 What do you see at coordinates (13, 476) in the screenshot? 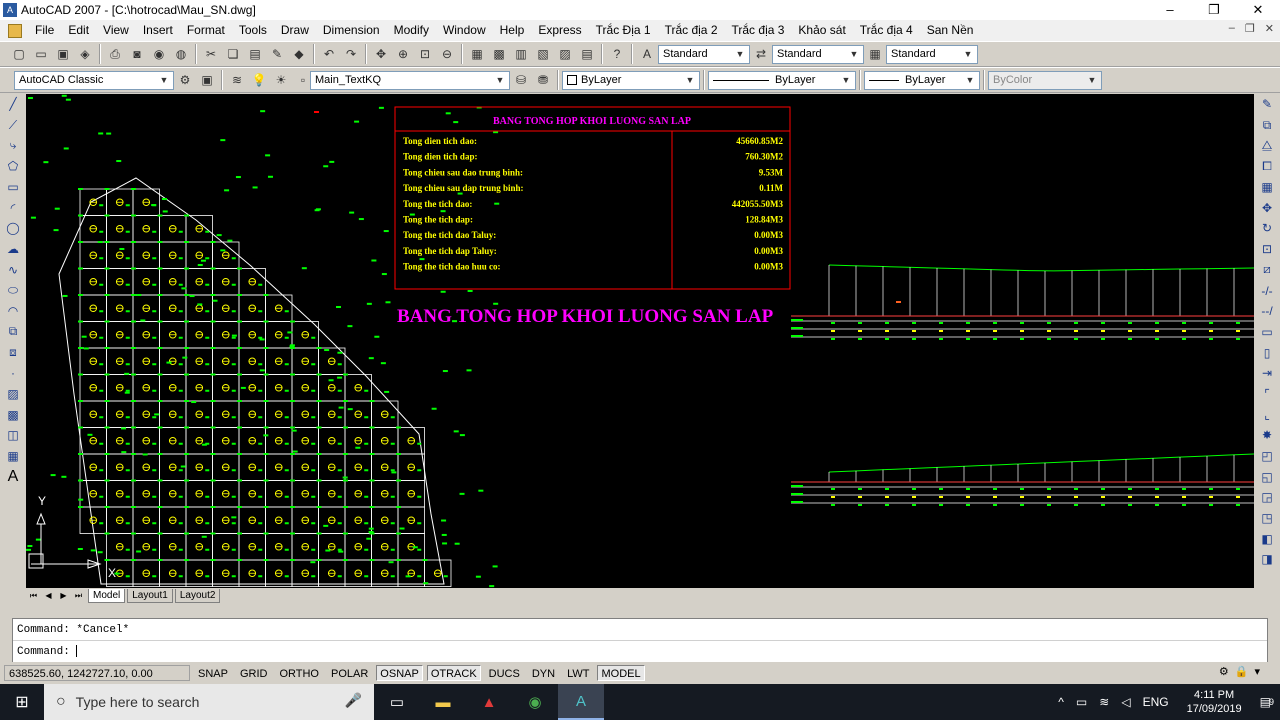
I see `multiline-text-icon: A` at bounding box center [13, 476].